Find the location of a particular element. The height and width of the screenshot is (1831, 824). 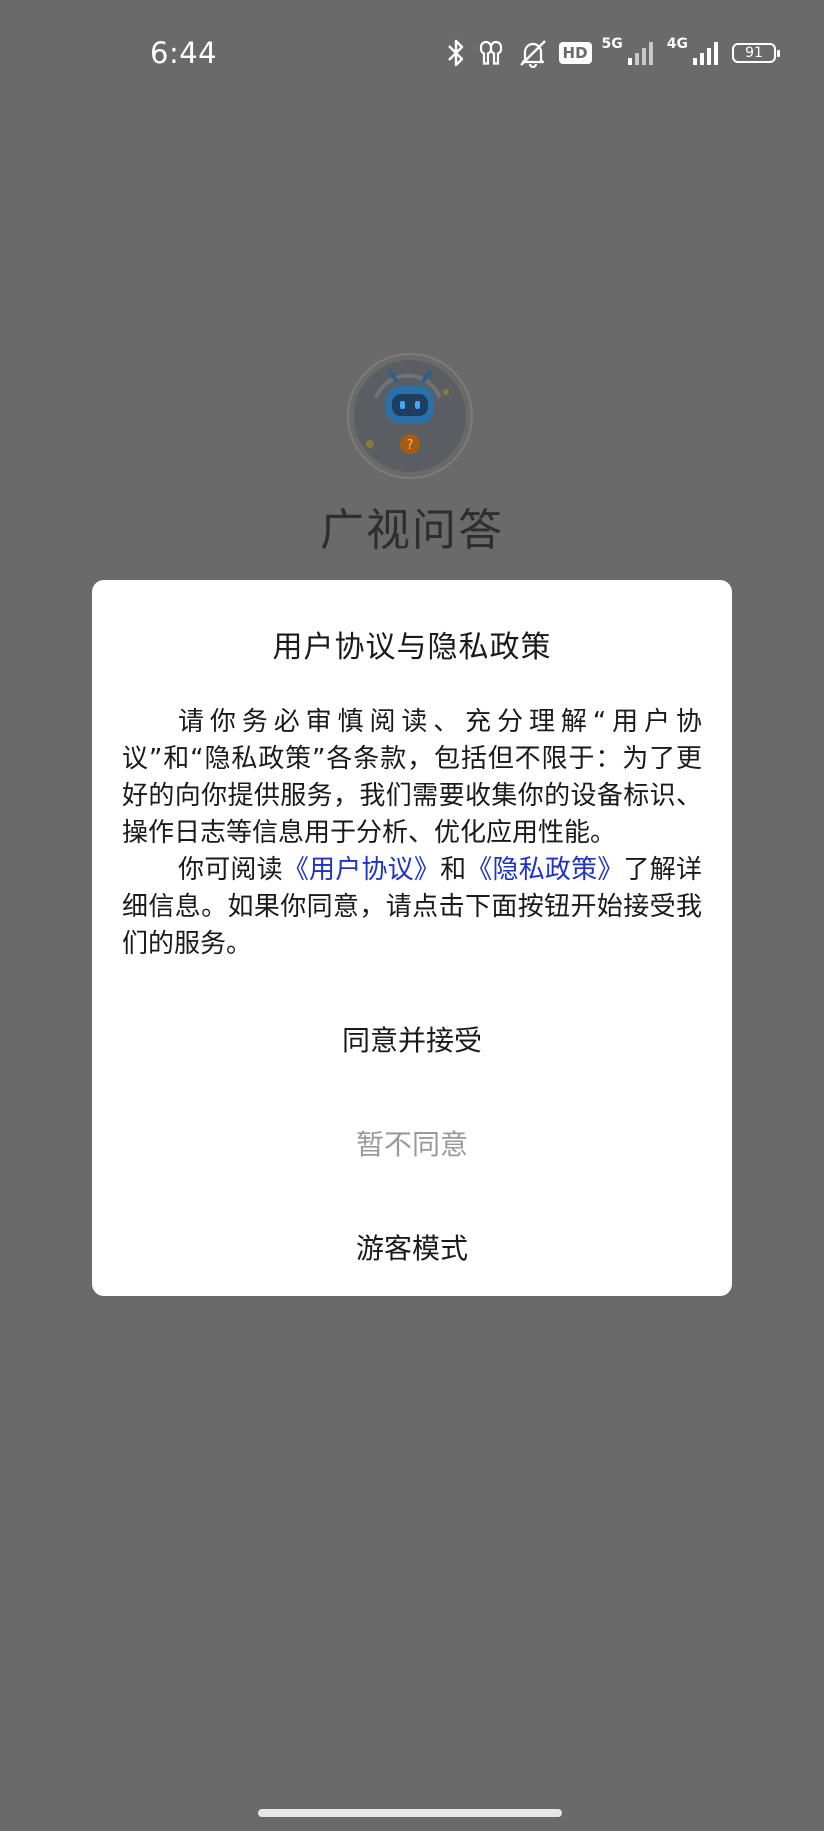

status-bar: 6:44 HD 5G 4G 91 is located at coordinates (412, 55).